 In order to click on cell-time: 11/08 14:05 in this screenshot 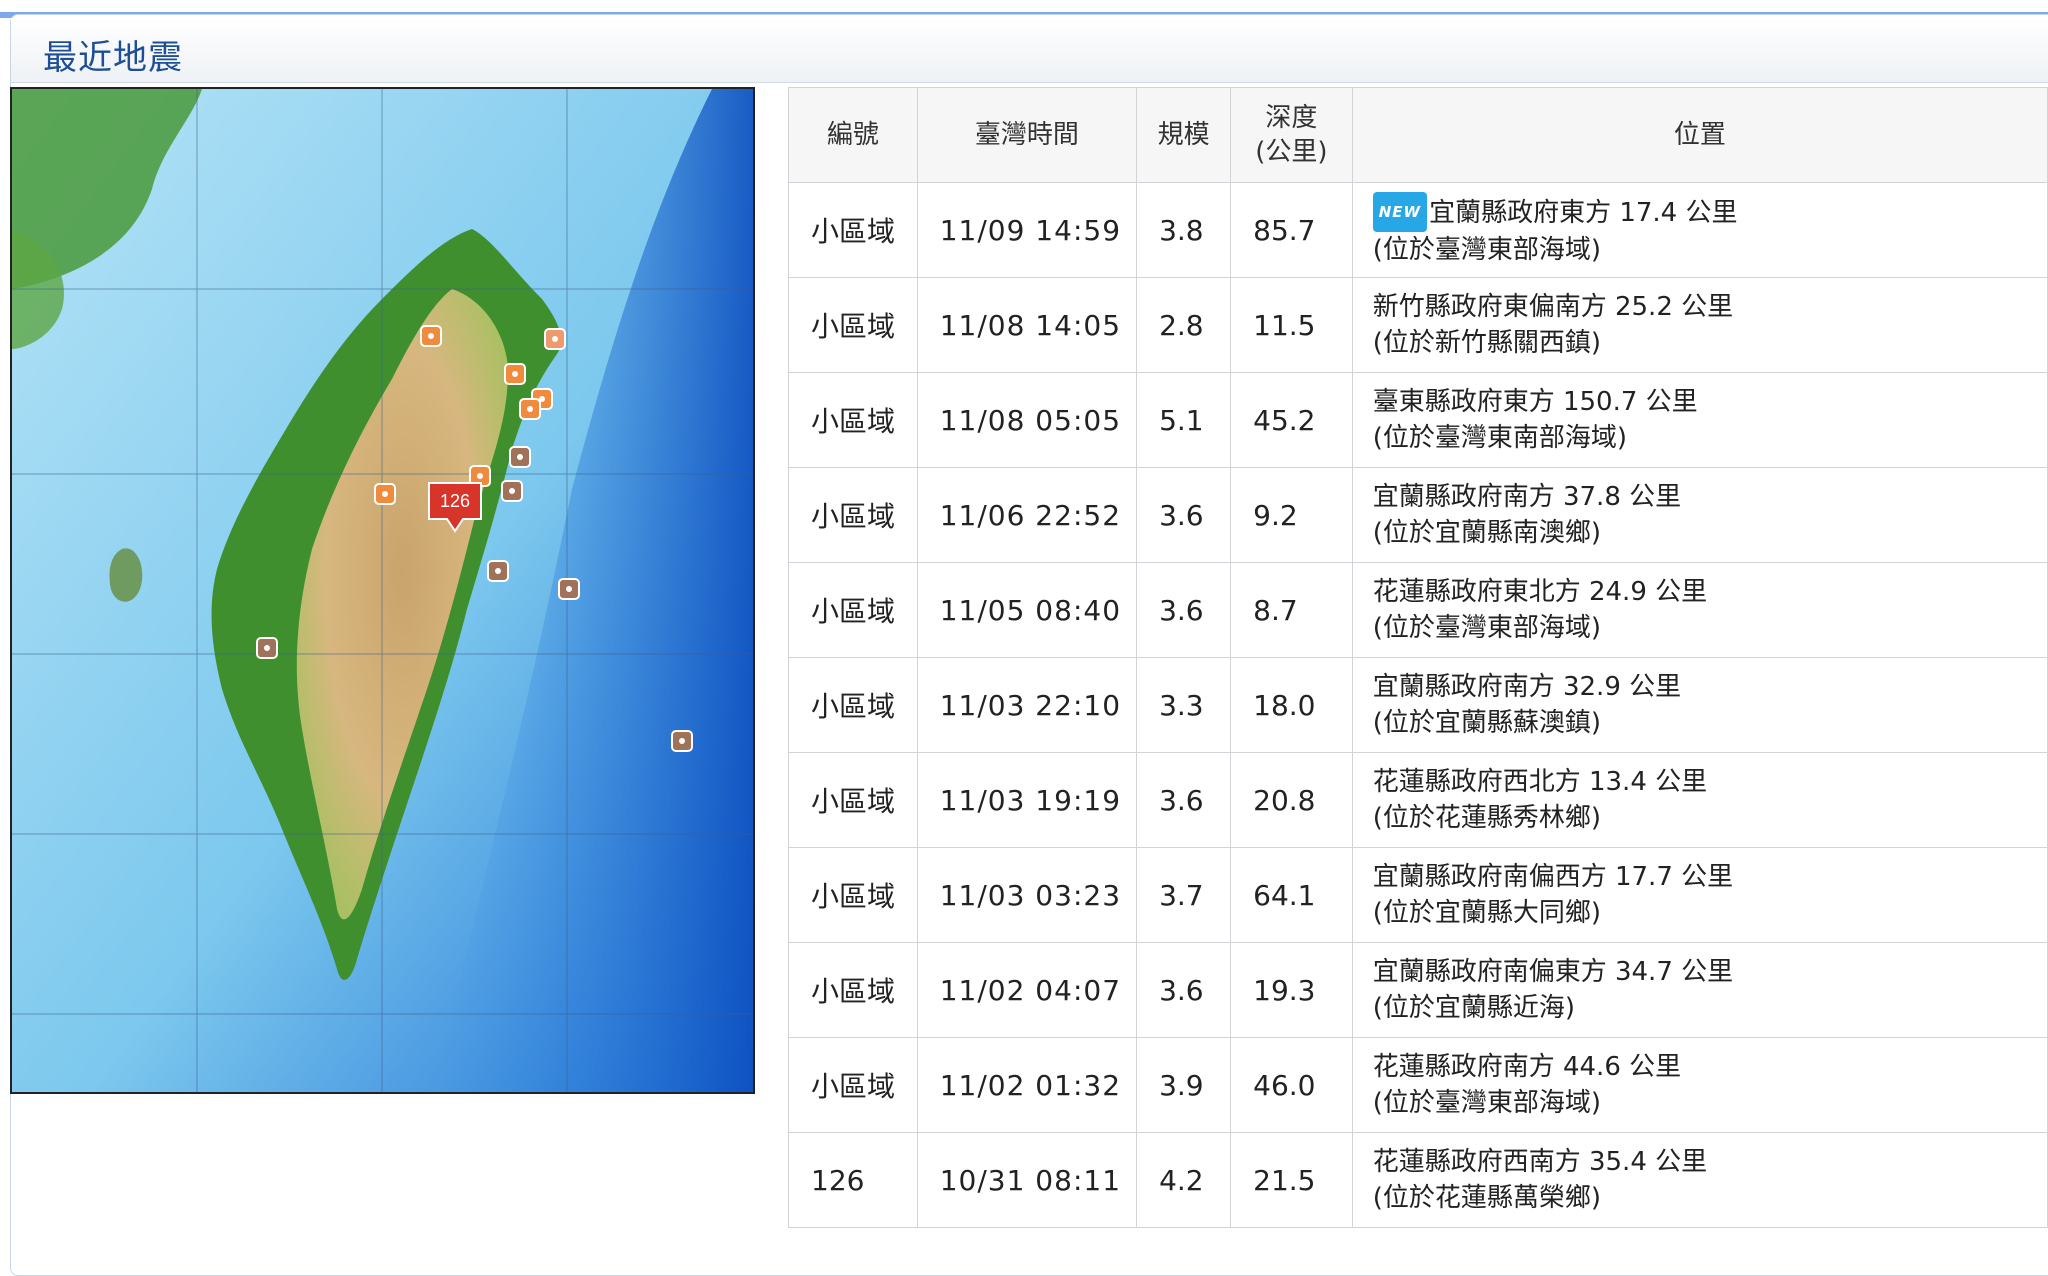, I will do `click(1027, 325)`.